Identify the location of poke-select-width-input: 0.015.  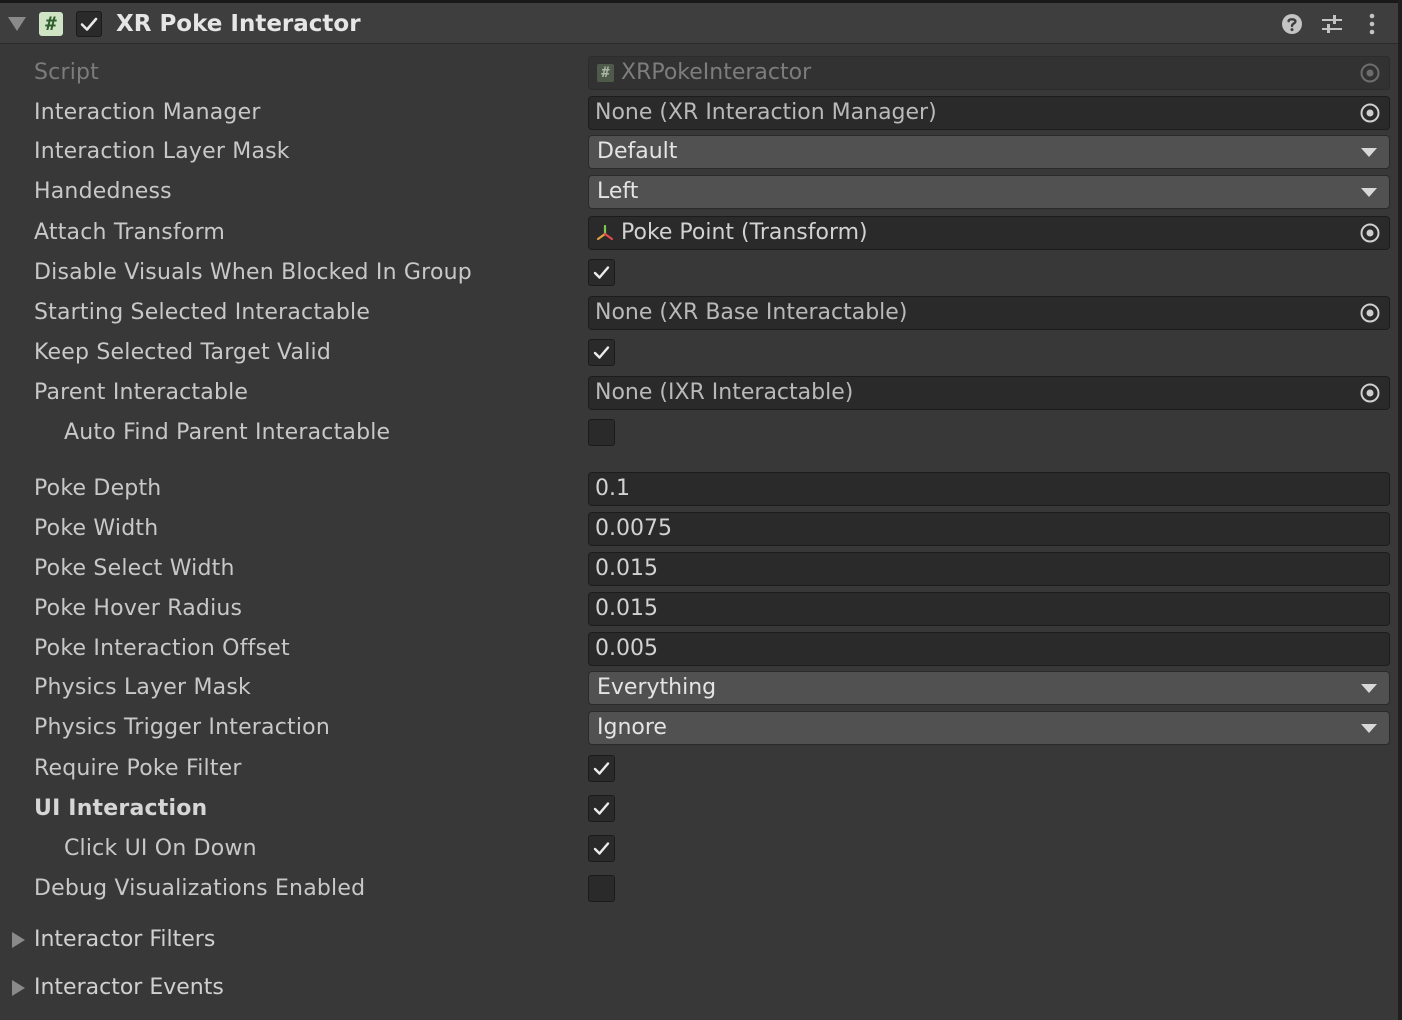
(989, 569).